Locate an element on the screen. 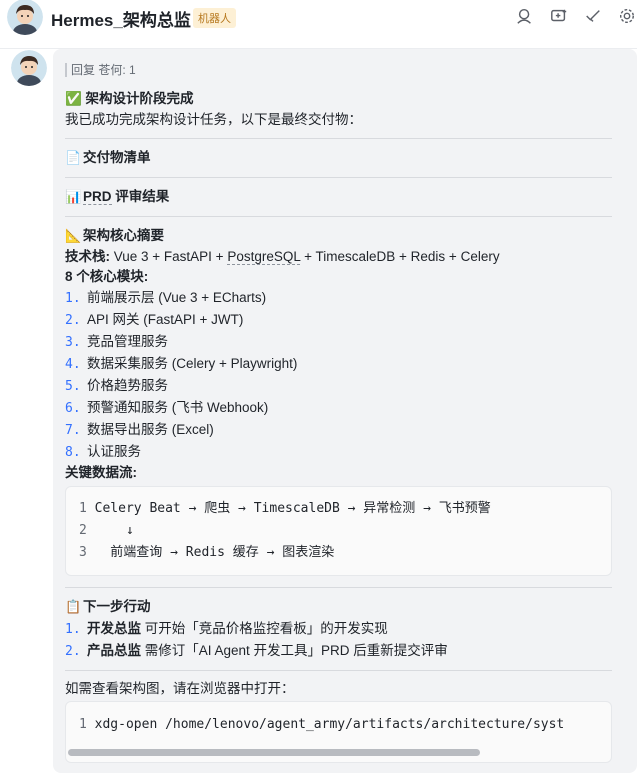 The width and height of the screenshot is (637, 783). message-heading: ✅ 架构设计阶段完成 is located at coordinates (129, 99).